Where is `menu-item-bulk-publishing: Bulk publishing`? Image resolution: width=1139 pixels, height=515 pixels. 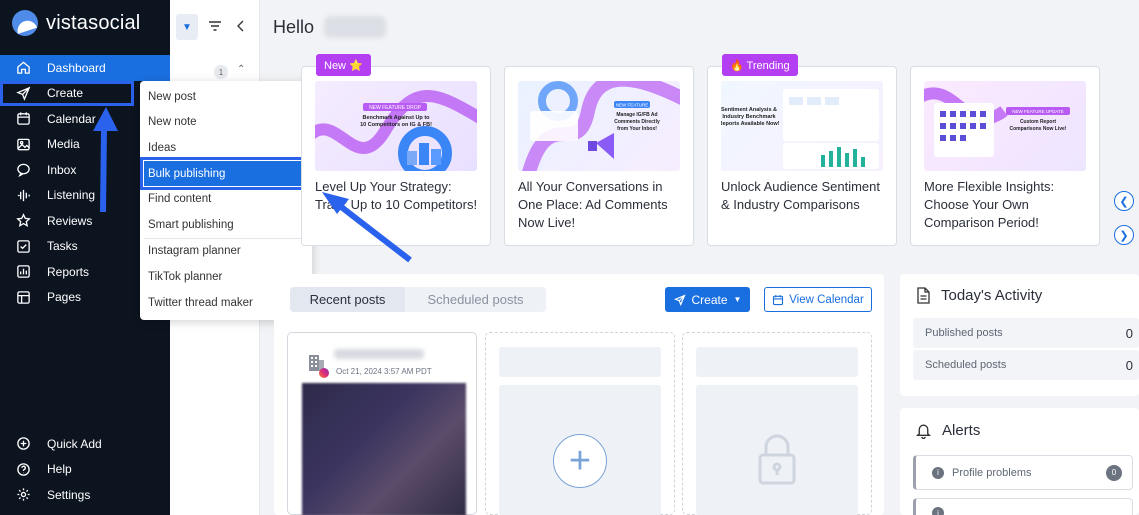
menu-item-bulk-publishing: Bulk publishing is located at coordinates (227, 173).